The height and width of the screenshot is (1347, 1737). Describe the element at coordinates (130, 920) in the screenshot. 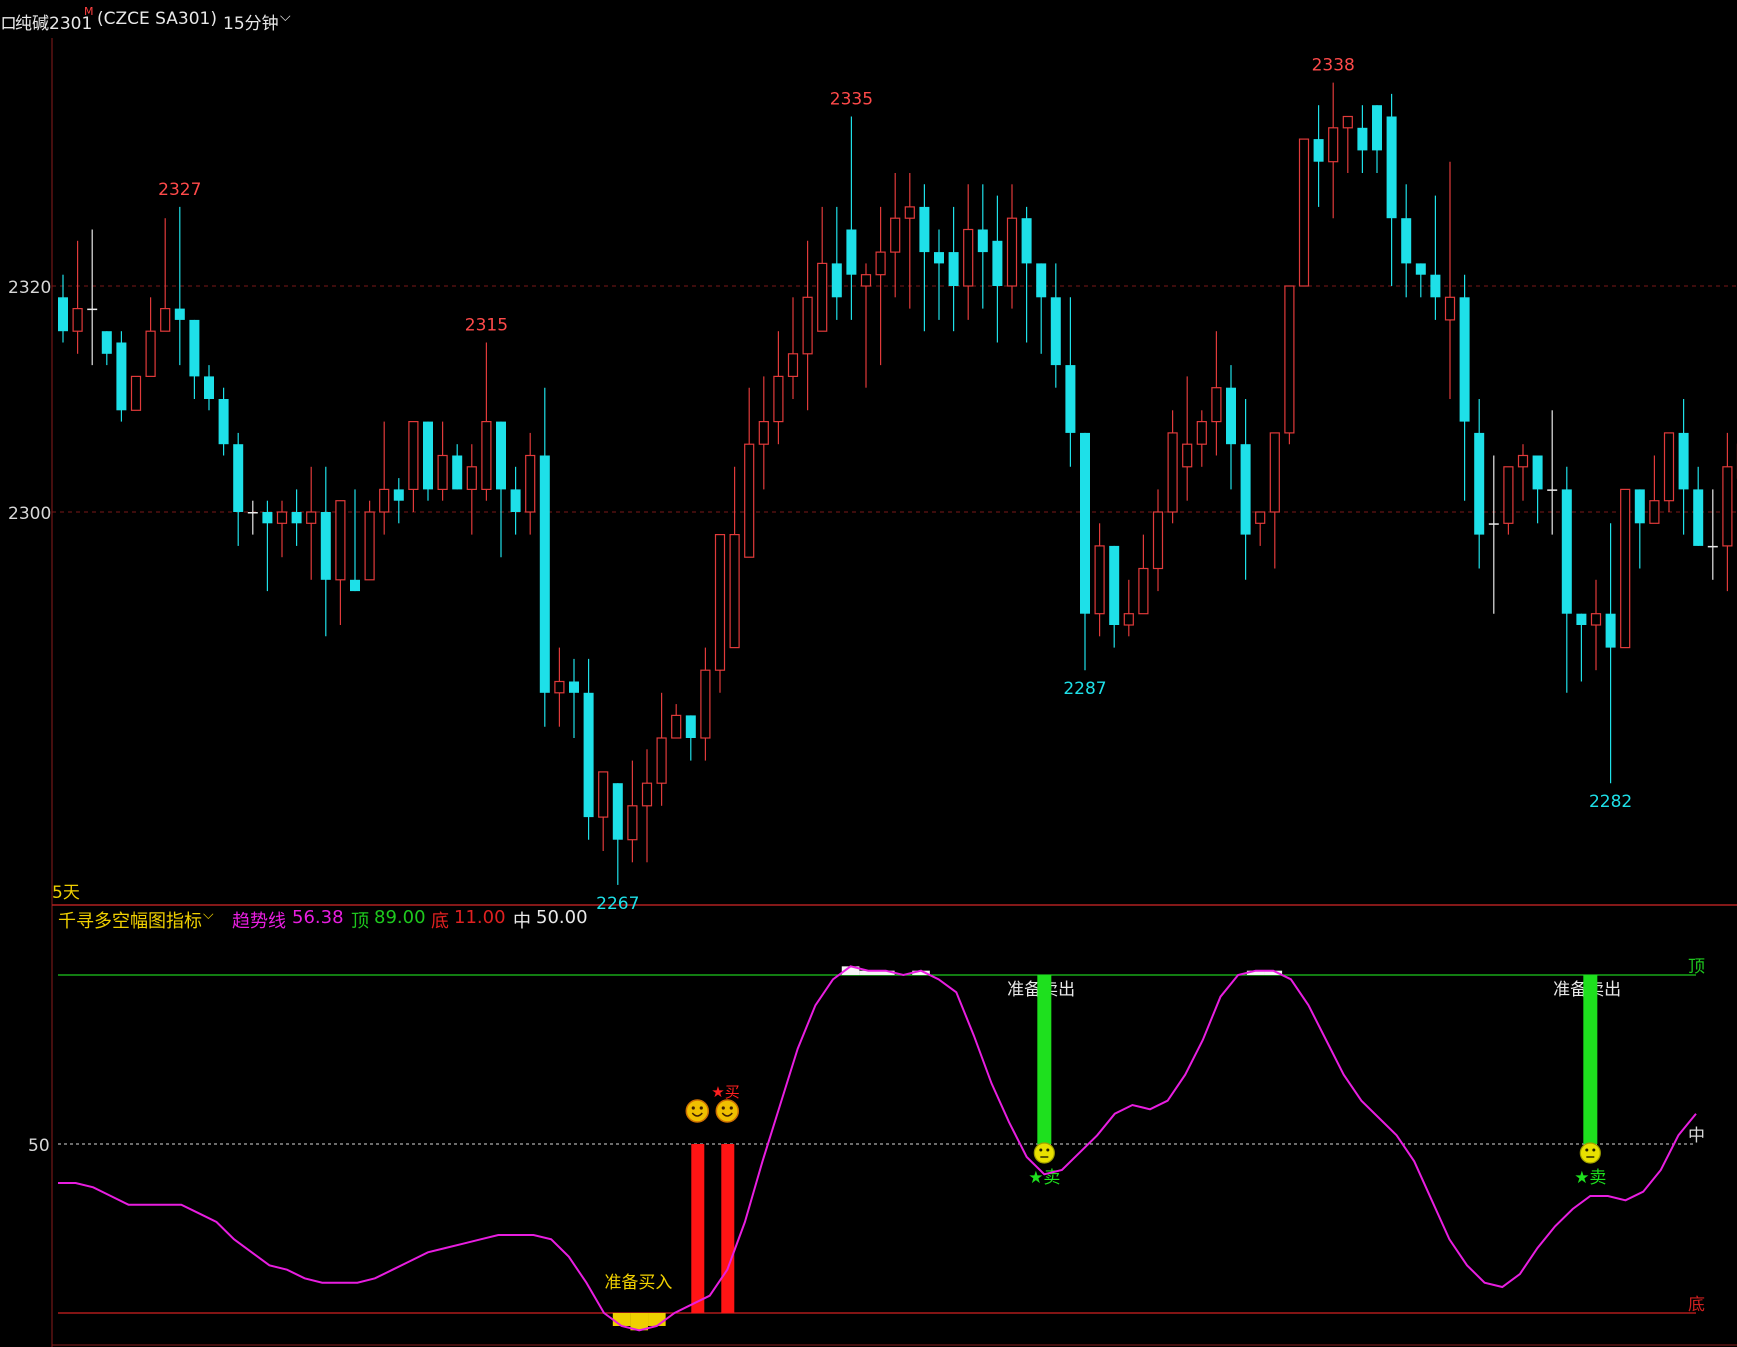

I see `indicator-name: 千寻多空幅图指标` at that location.